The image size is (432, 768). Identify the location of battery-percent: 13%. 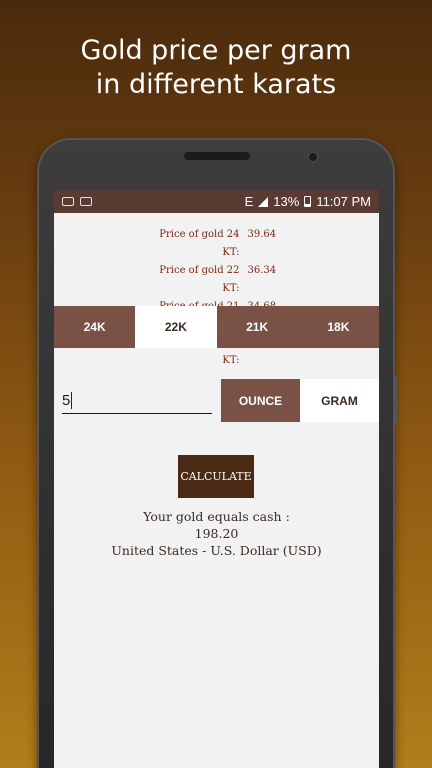
(286, 201).